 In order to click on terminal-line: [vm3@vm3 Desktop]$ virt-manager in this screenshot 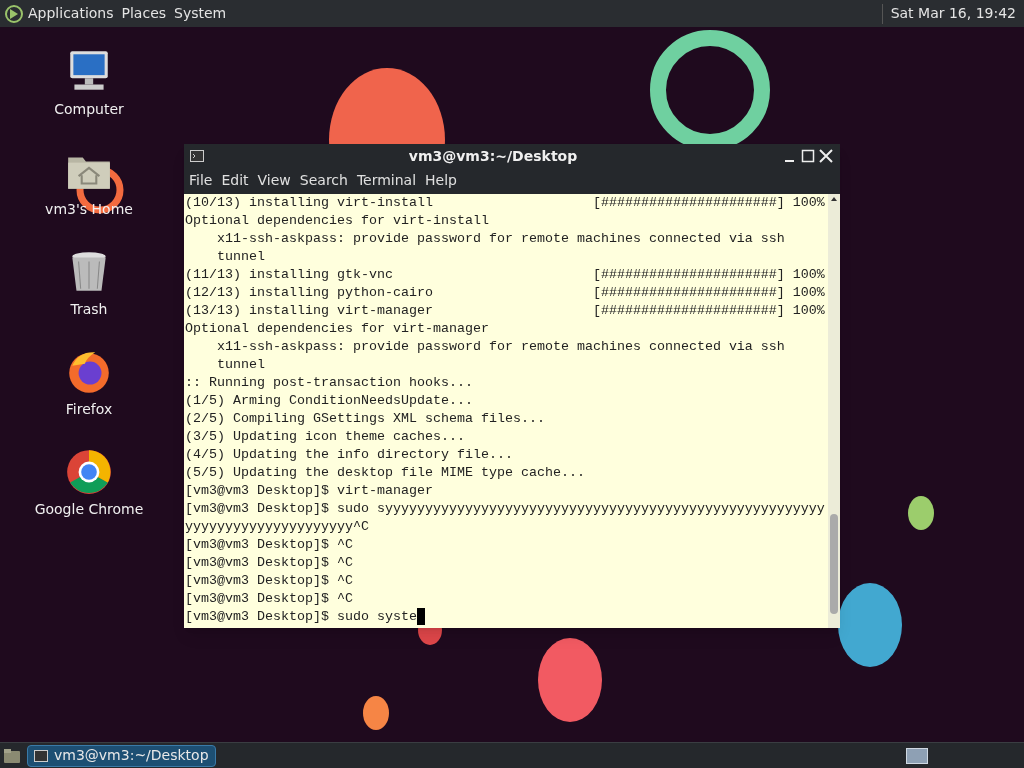, I will do `click(309, 491)`.